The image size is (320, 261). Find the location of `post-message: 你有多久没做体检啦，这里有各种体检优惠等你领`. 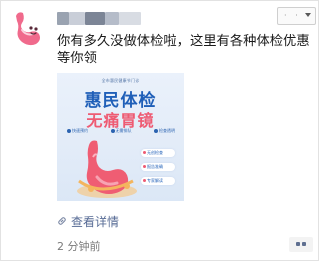

post-message: 你有多久没做体检啦，这里有各种体检优惠等你领 is located at coordinates (183, 50).